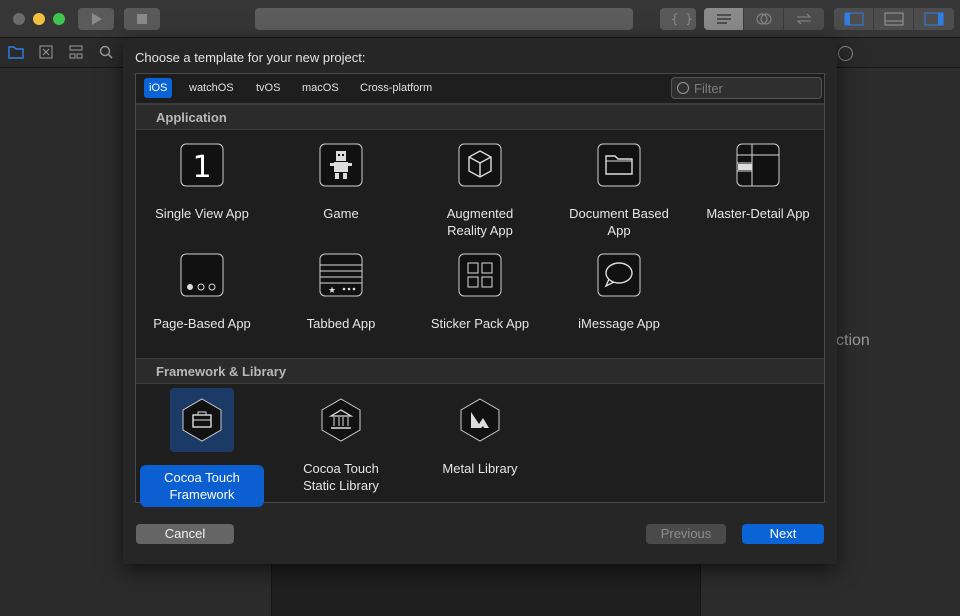 This screenshot has width=960, height=616. Describe the element at coordinates (211, 88) in the screenshot. I see `tab-watchos: watchOS` at that location.